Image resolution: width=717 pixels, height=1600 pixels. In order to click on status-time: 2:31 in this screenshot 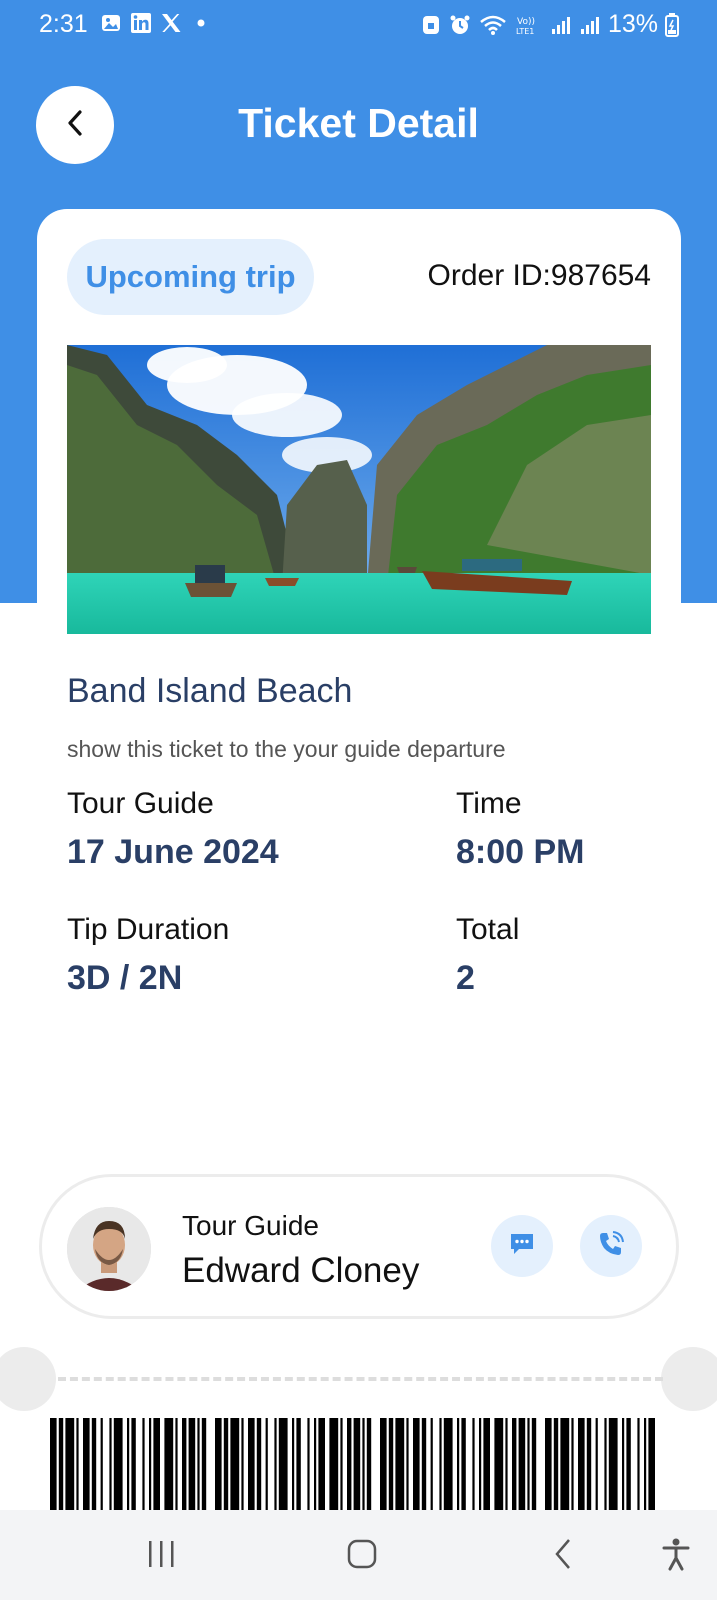, I will do `click(63, 24)`.